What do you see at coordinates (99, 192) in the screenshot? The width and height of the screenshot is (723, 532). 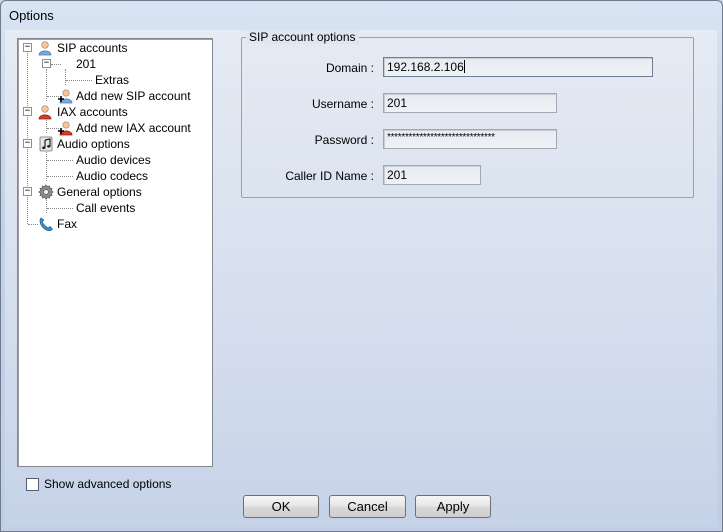 I see `tree-item-label: General options` at bounding box center [99, 192].